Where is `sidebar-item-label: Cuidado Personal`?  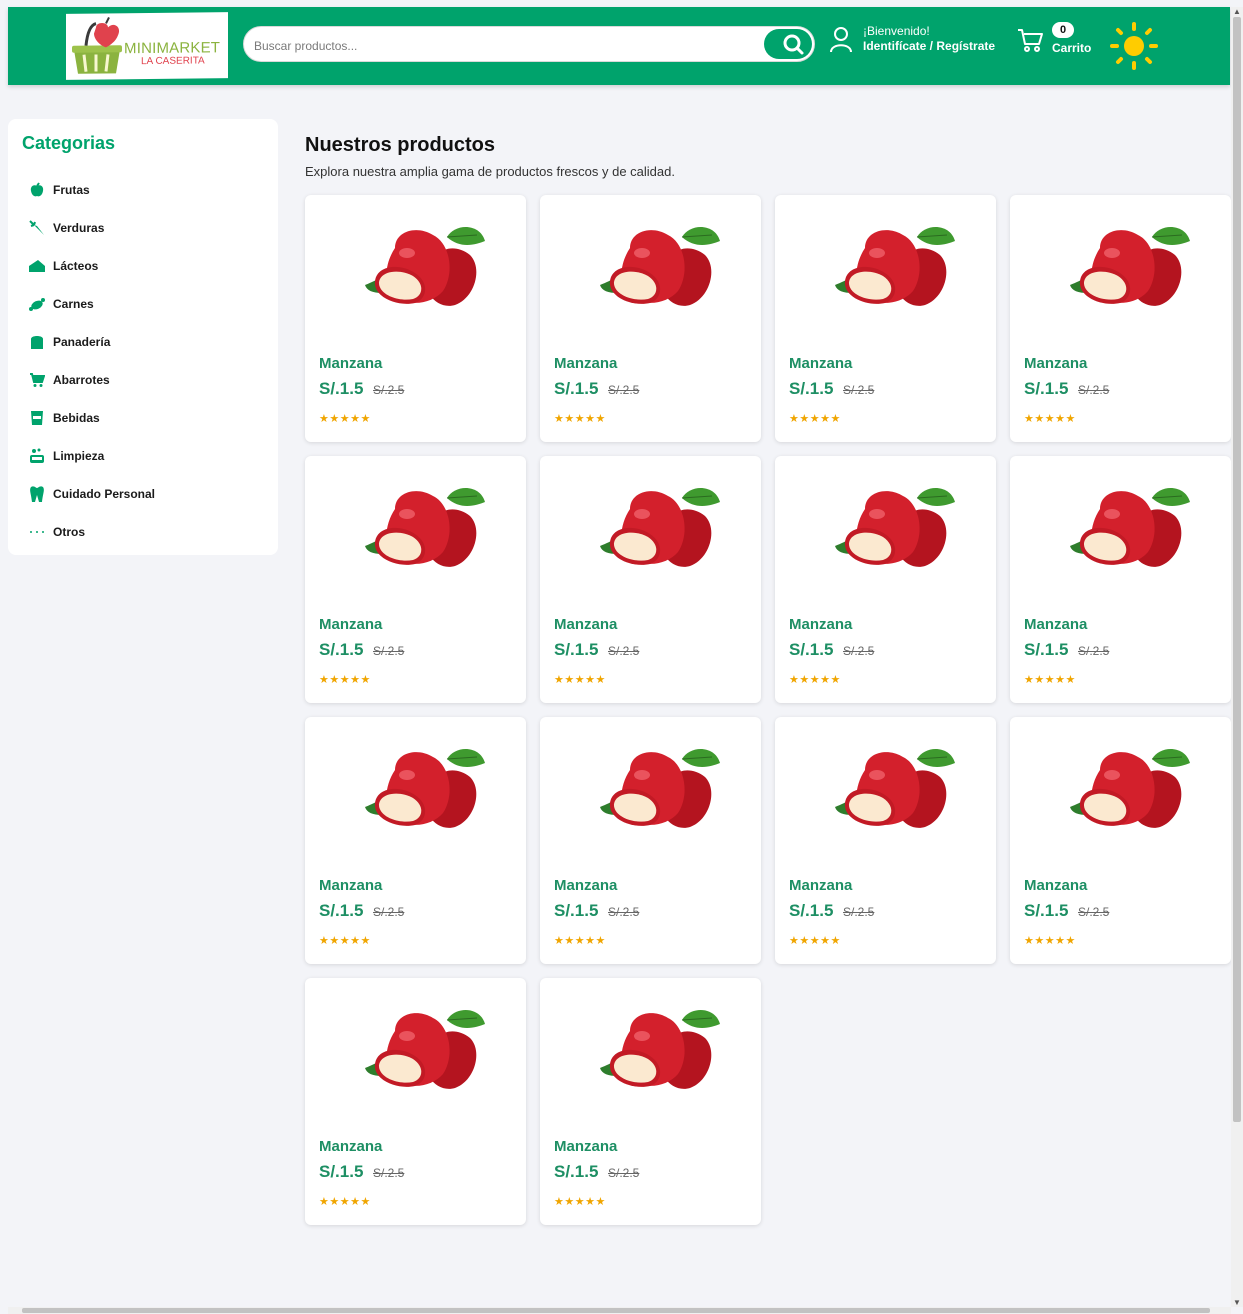
sidebar-item-label: Cuidado Personal is located at coordinates (104, 494).